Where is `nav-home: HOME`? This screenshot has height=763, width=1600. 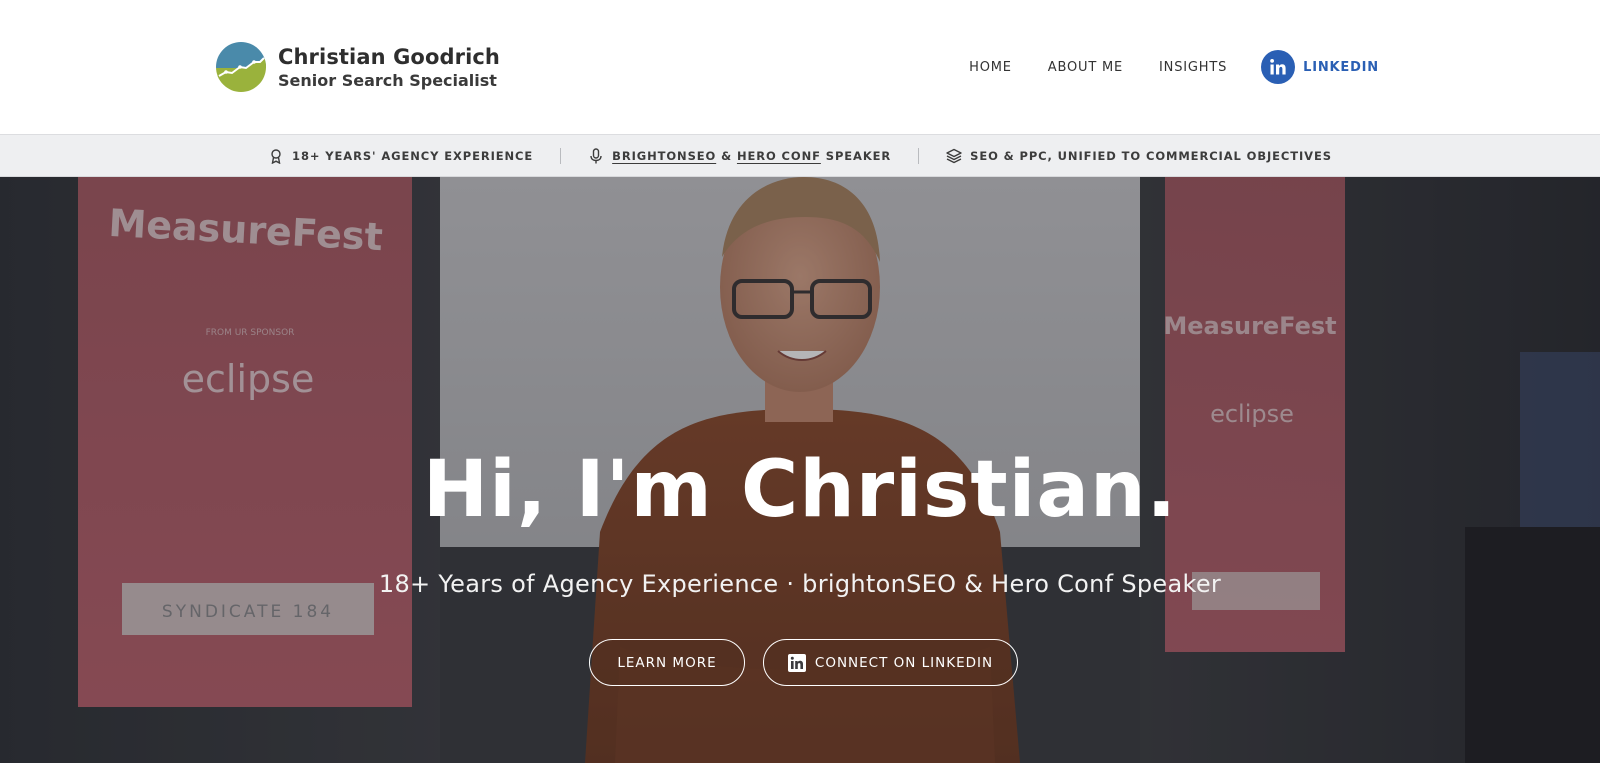
nav-home: HOME is located at coordinates (990, 67).